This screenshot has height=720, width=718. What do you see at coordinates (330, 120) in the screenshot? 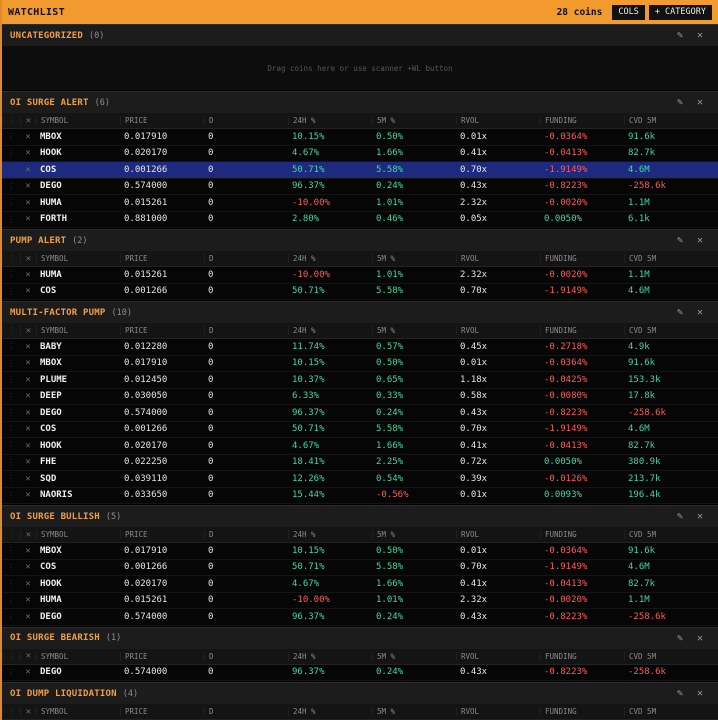
I see `column-header: 24H %` at bounding box center [330, 120].